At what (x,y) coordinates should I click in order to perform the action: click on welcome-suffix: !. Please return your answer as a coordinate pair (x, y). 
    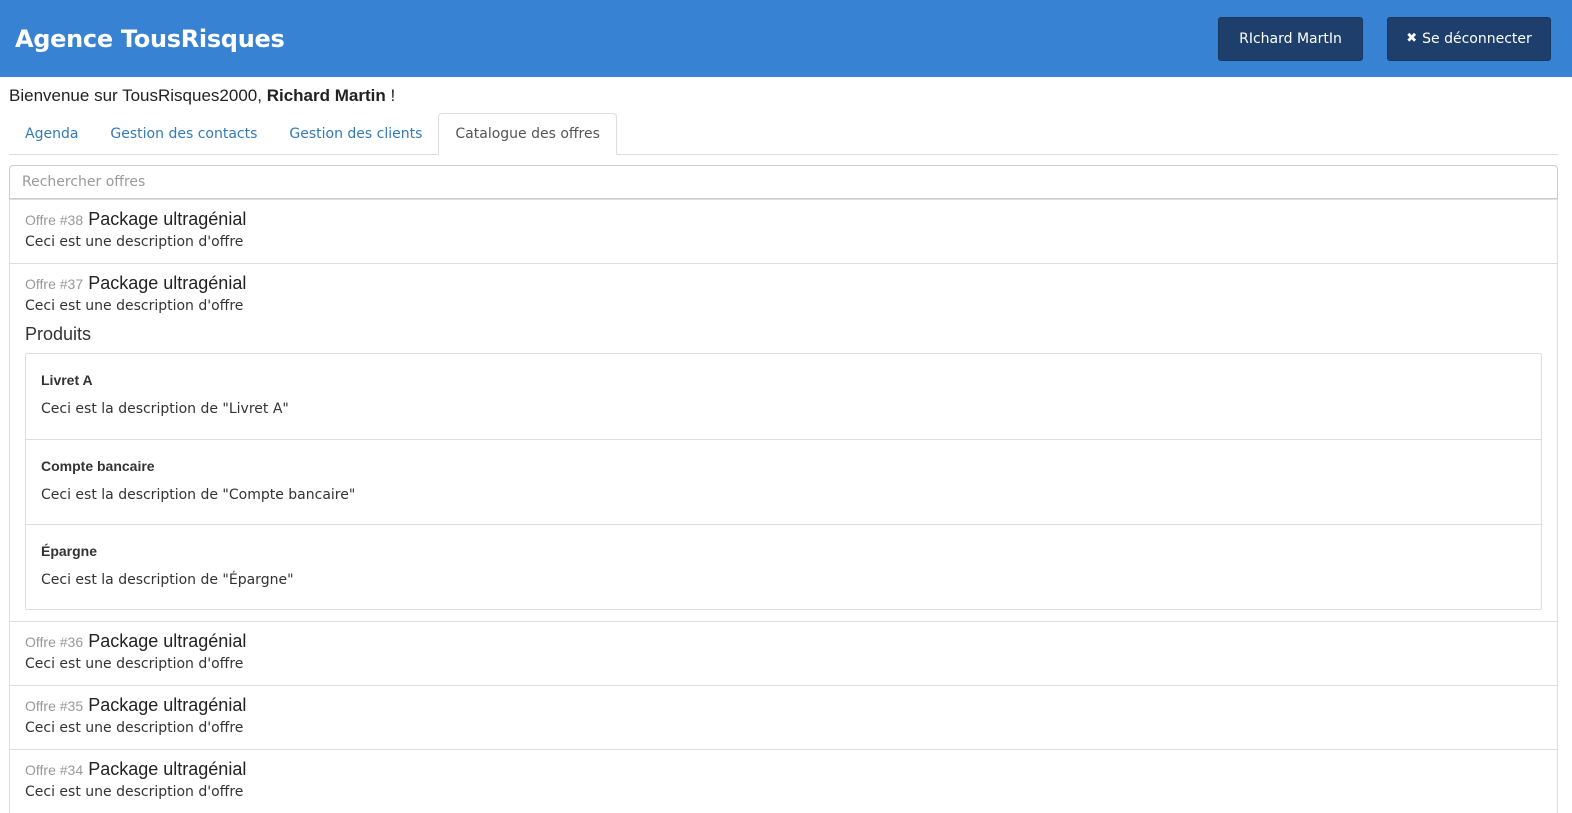
    Looking at the image, I should click on (393, 95).